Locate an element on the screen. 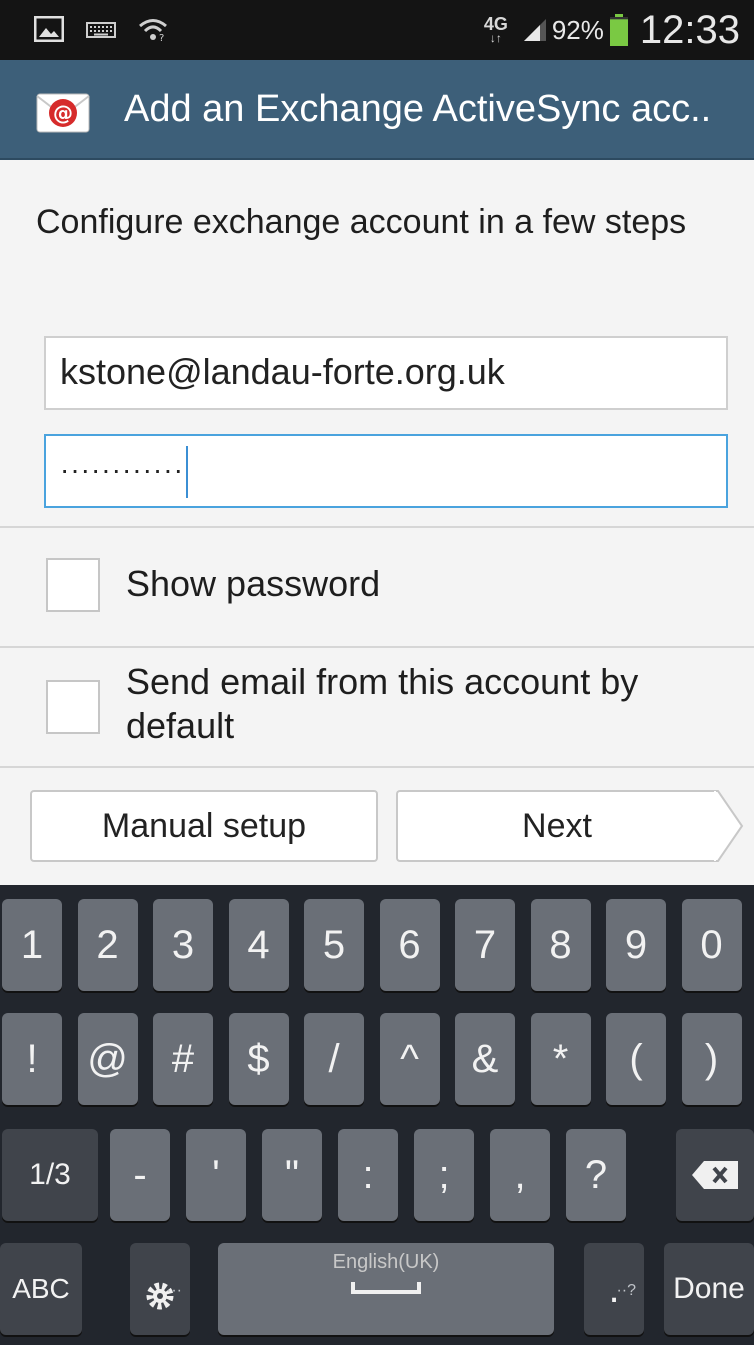  space-language-label: English(UK) is located at coordinates (386, 1262).